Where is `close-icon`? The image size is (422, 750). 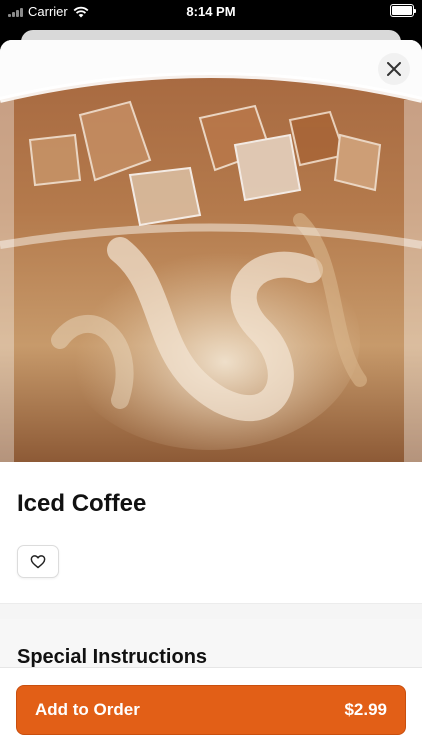 close-icon is located at coordinates (394, 69).